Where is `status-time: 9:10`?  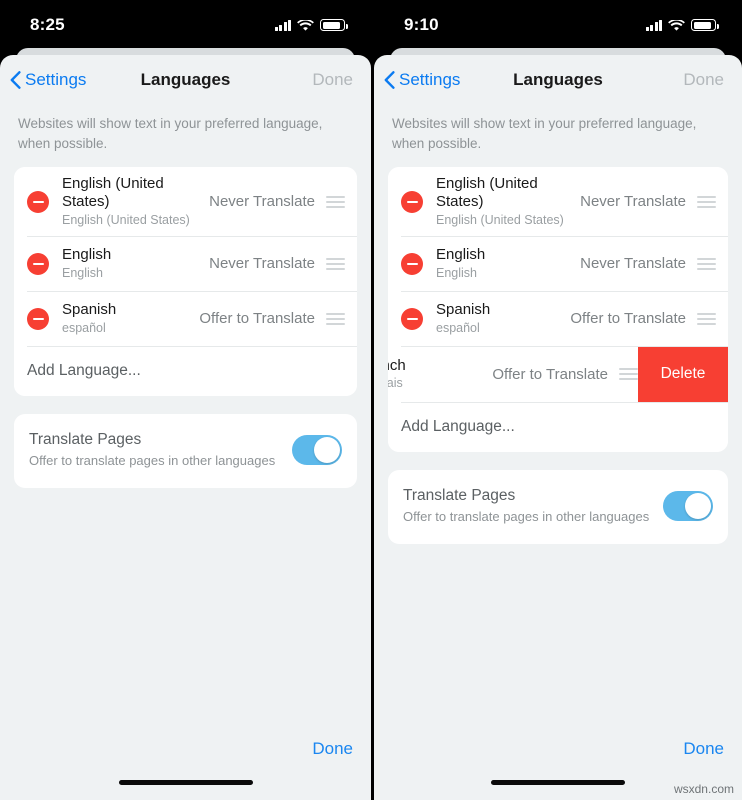
status-time: 9:10 is located at coordinates (421, 24).